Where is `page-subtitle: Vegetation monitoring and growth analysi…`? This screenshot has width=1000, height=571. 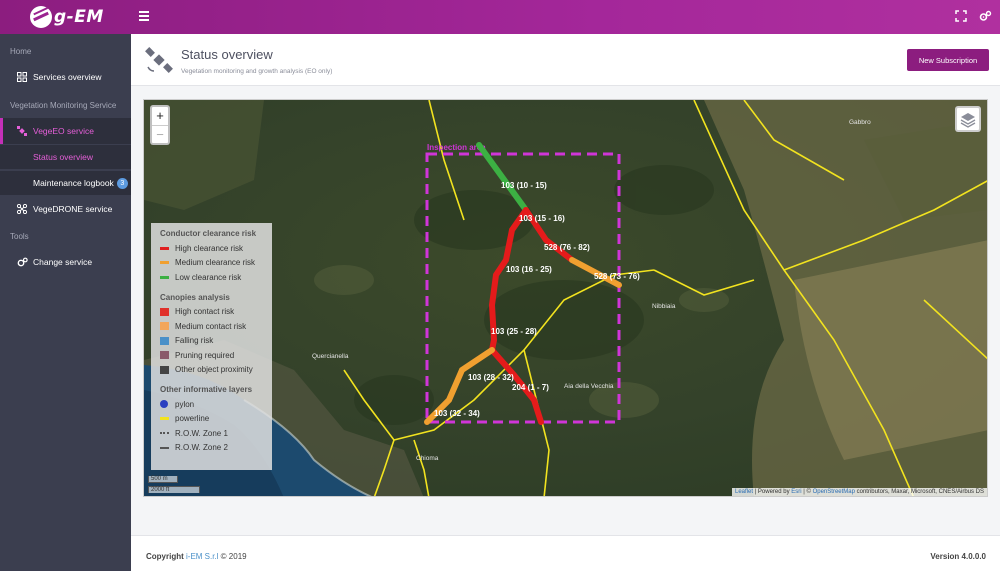 page-subtitle: Vegetation monitoring and growth analysi… is located at coordinates (257, 71).